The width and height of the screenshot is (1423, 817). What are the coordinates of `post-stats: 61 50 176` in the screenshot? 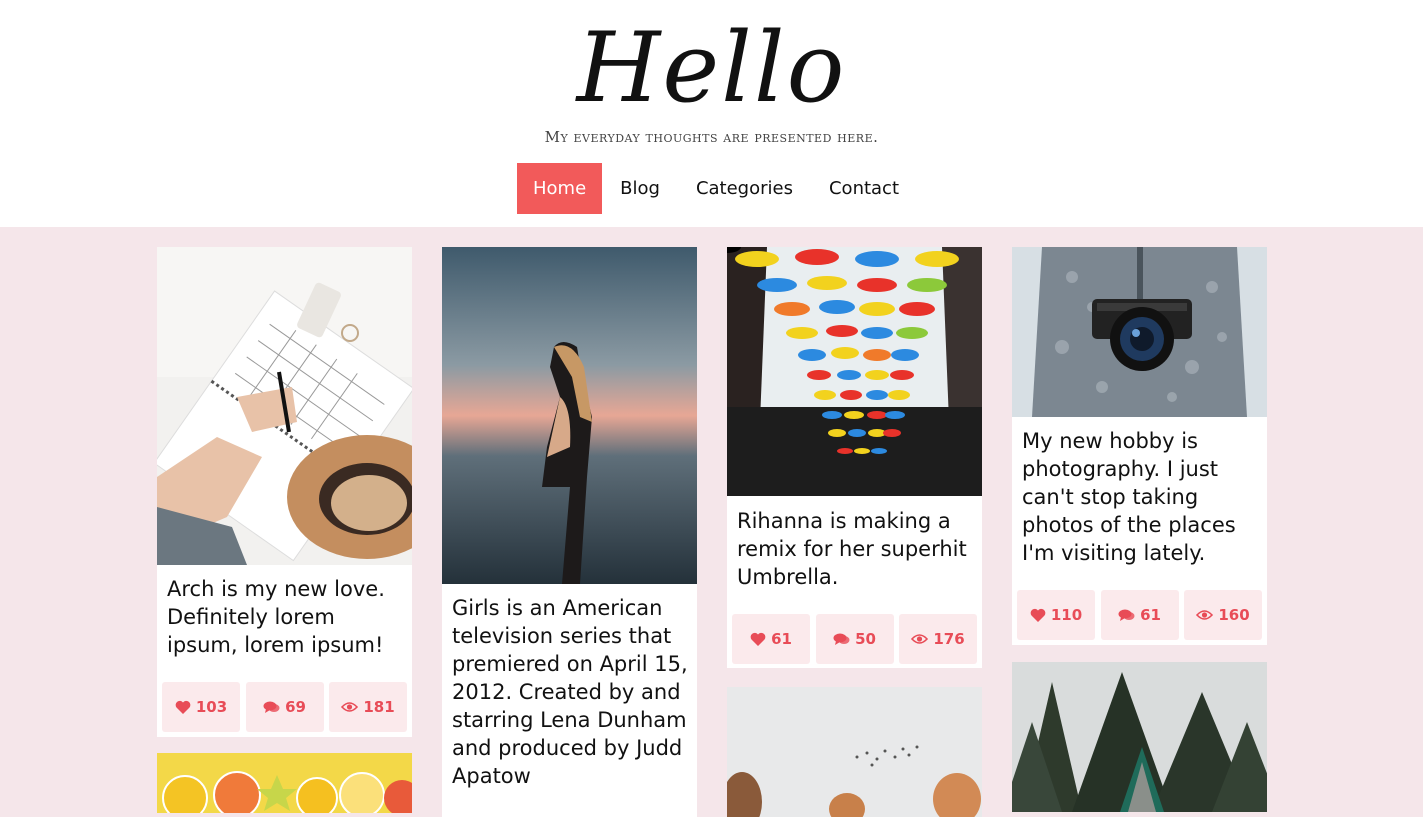 It's located at (854, 639).